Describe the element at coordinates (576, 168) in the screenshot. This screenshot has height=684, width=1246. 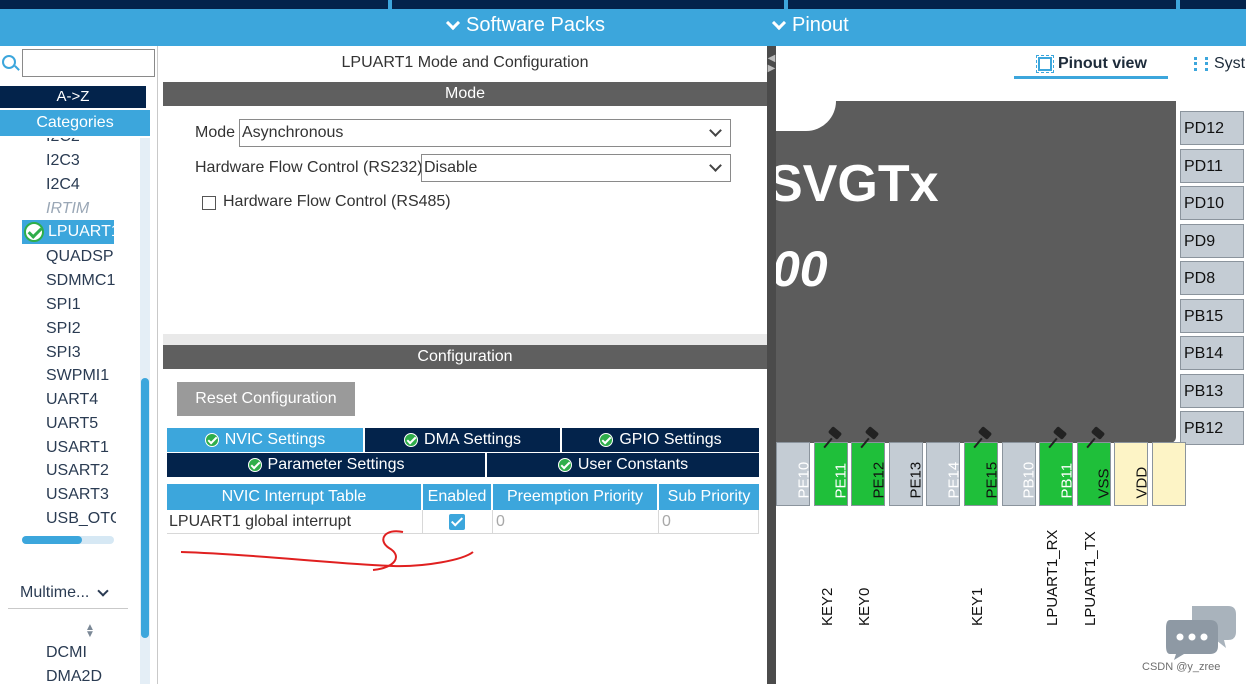
I see `hwfc-rs232-select: Disable` at that location.